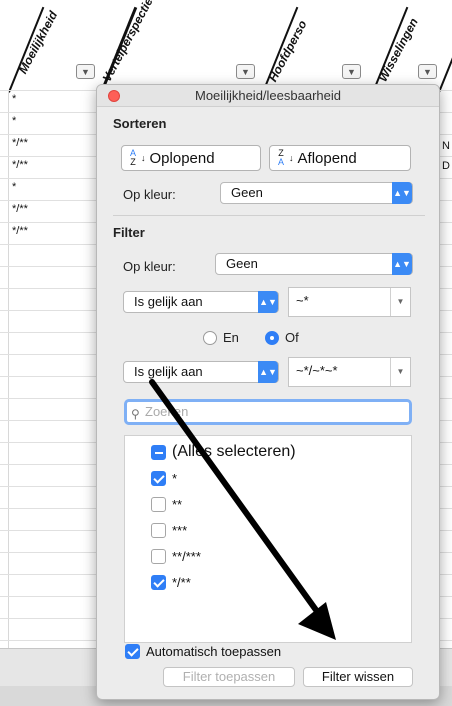 The image size is (452, 706). What do you see at coordinates (445, 49) in the screenshot?
I see `header-divider` at bounding box center [445, 49].